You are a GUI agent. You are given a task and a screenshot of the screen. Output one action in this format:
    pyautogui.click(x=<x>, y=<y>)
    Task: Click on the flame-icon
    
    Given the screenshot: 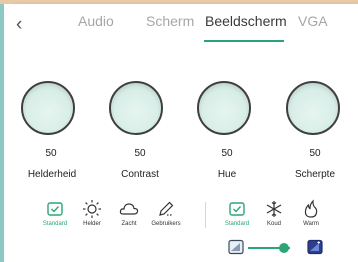 What is the action you would take?
    pyautogui.click(x=311, y=208)
    